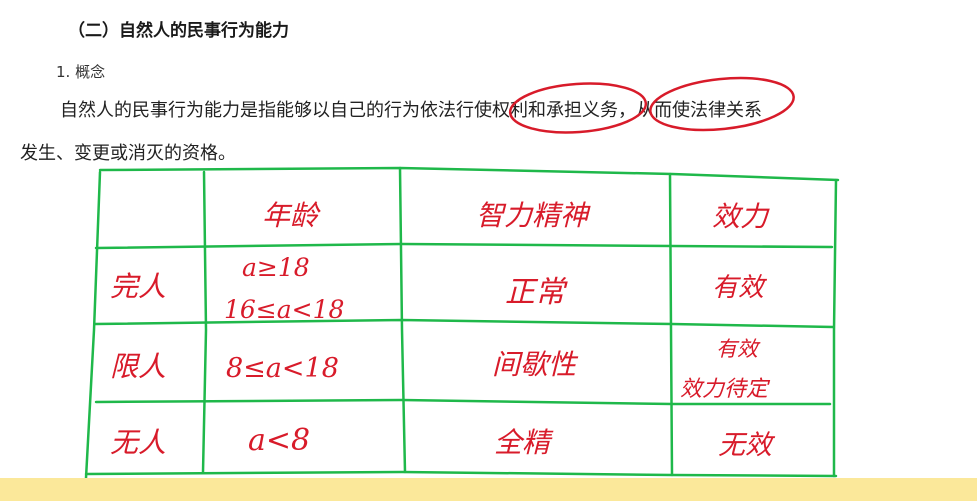 Image resolution: width=977 pixels, height=501 pixels. What do you see at coordinates (722, 104) in the screenshot?
I see `red-circle-duties` at bounding box center [722, 104].